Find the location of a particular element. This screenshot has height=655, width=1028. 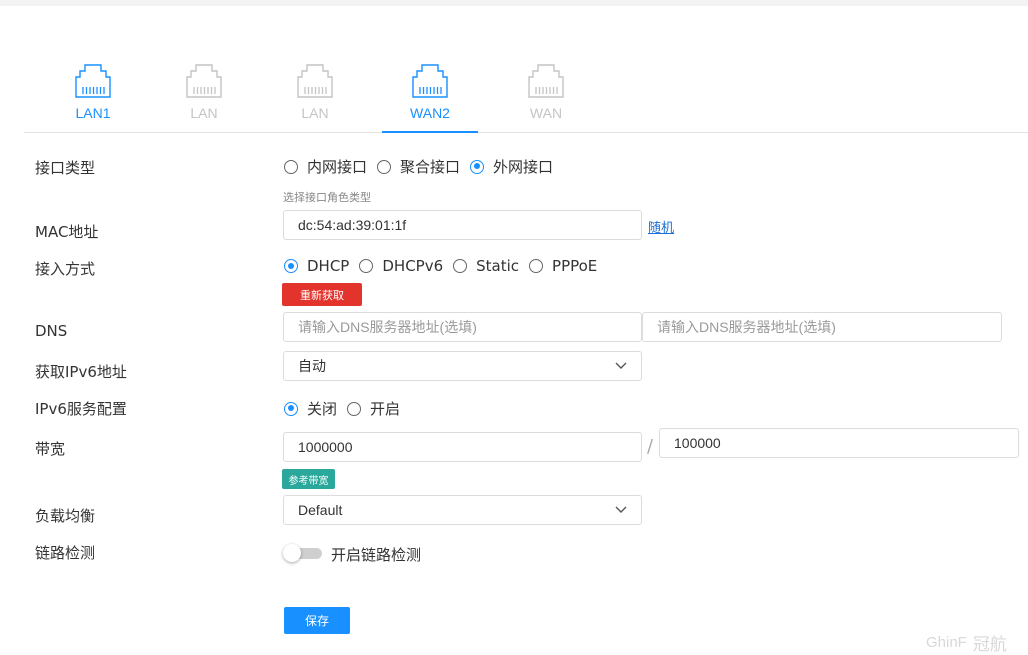

ipv6-service-radio-group: 关闭 开启 is located at coordinates (347, 408).